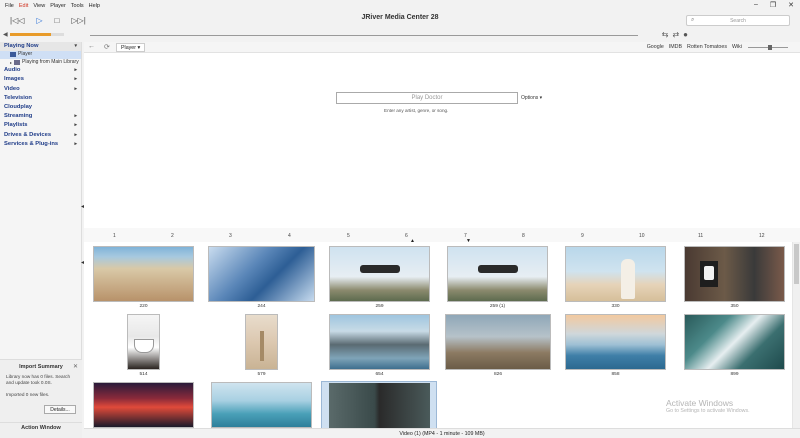 This screenshot has height=438, width=800. Describe the element at coordinates (77, 6) in the screenshot. I see `menu-tools: Tools` at that location.